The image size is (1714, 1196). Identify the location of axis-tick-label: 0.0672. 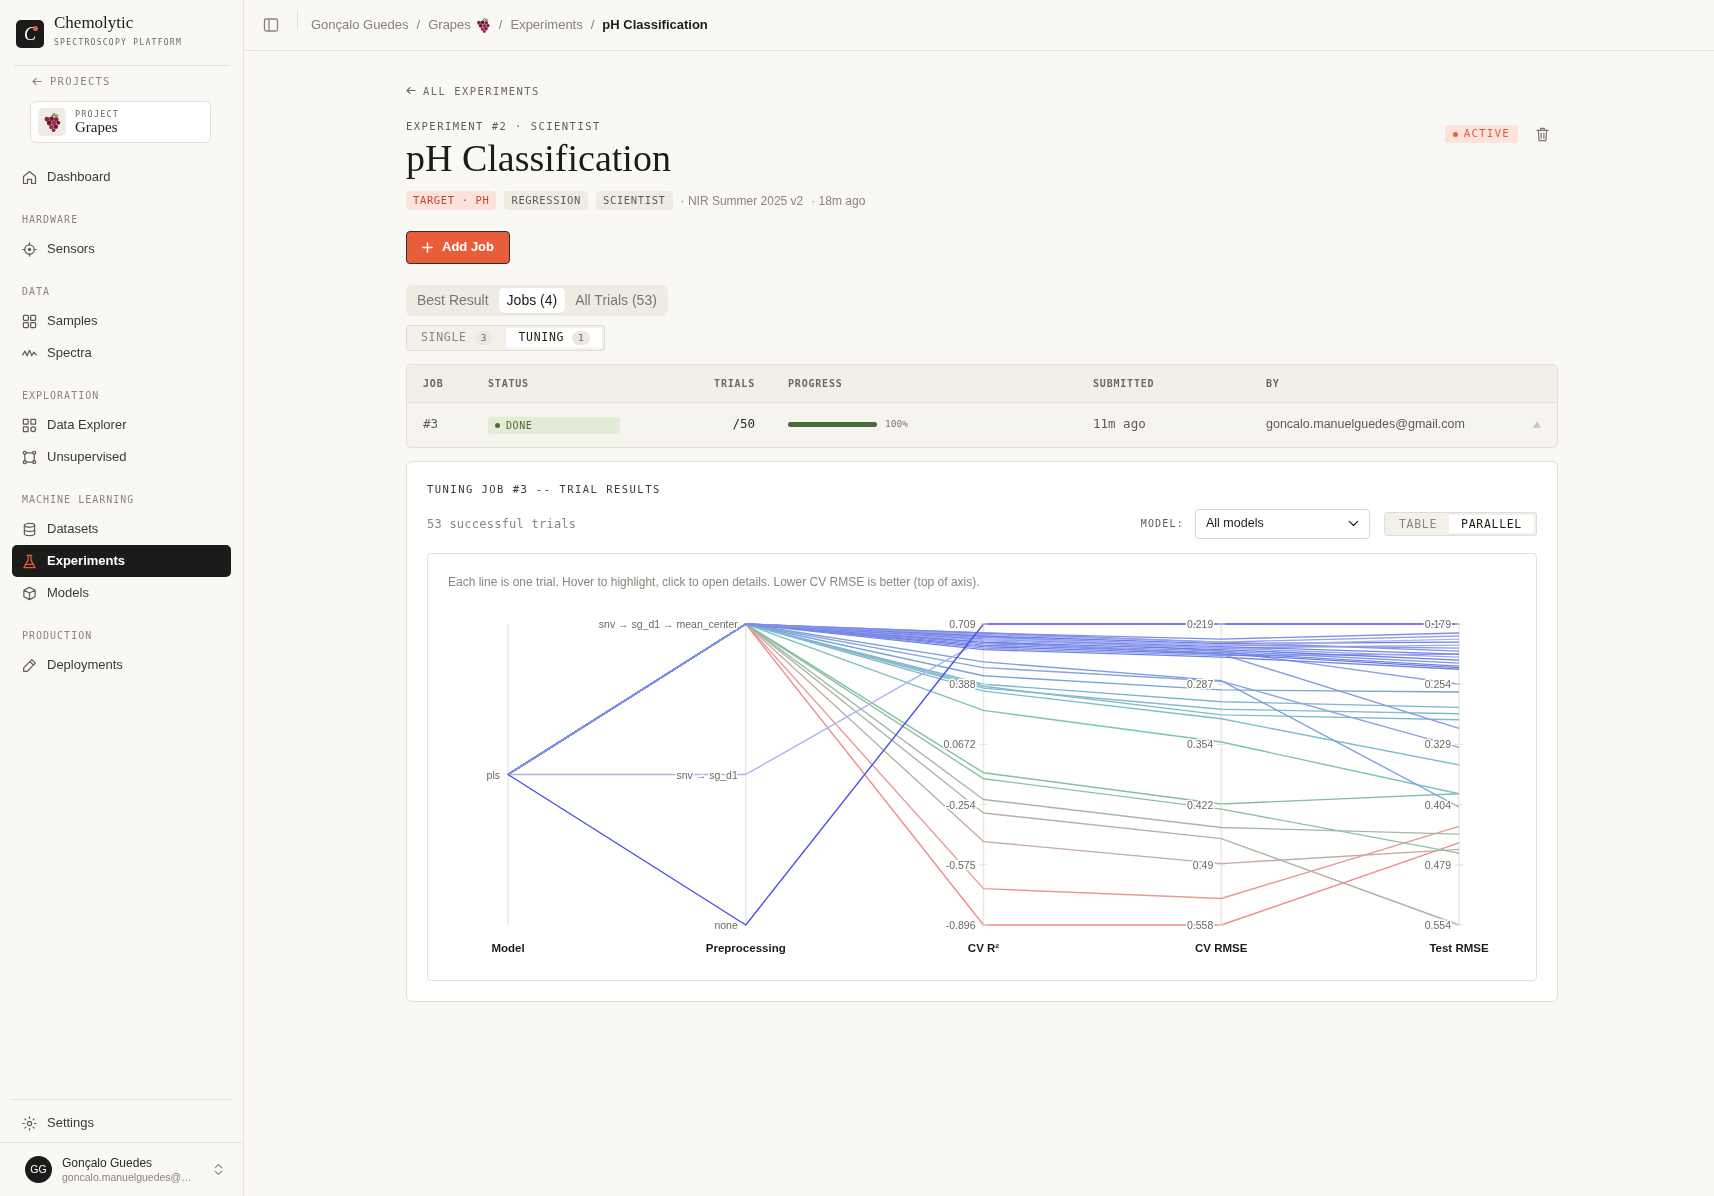
(959, 743).